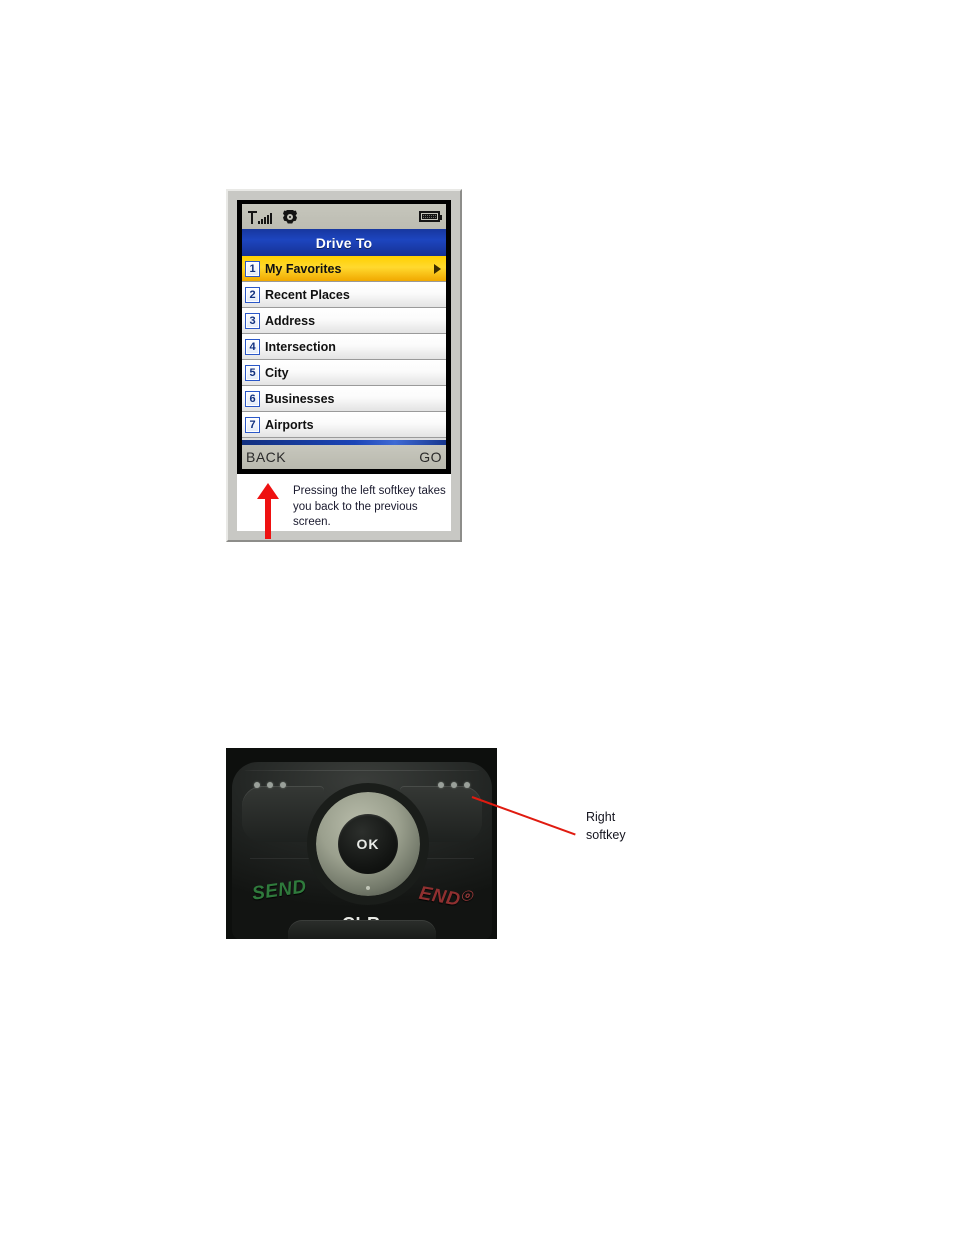  I want to click on left-softkey-back: BACK, so click(266, 457).